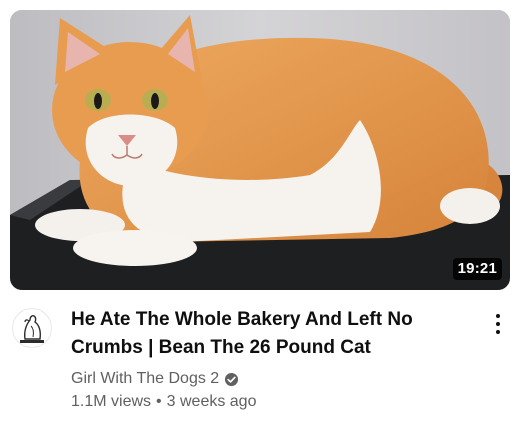 The image size is (529, 431). Describe the element at coordinates (498, 324) in the screenshot. I see `more-vert-icon` at that location.